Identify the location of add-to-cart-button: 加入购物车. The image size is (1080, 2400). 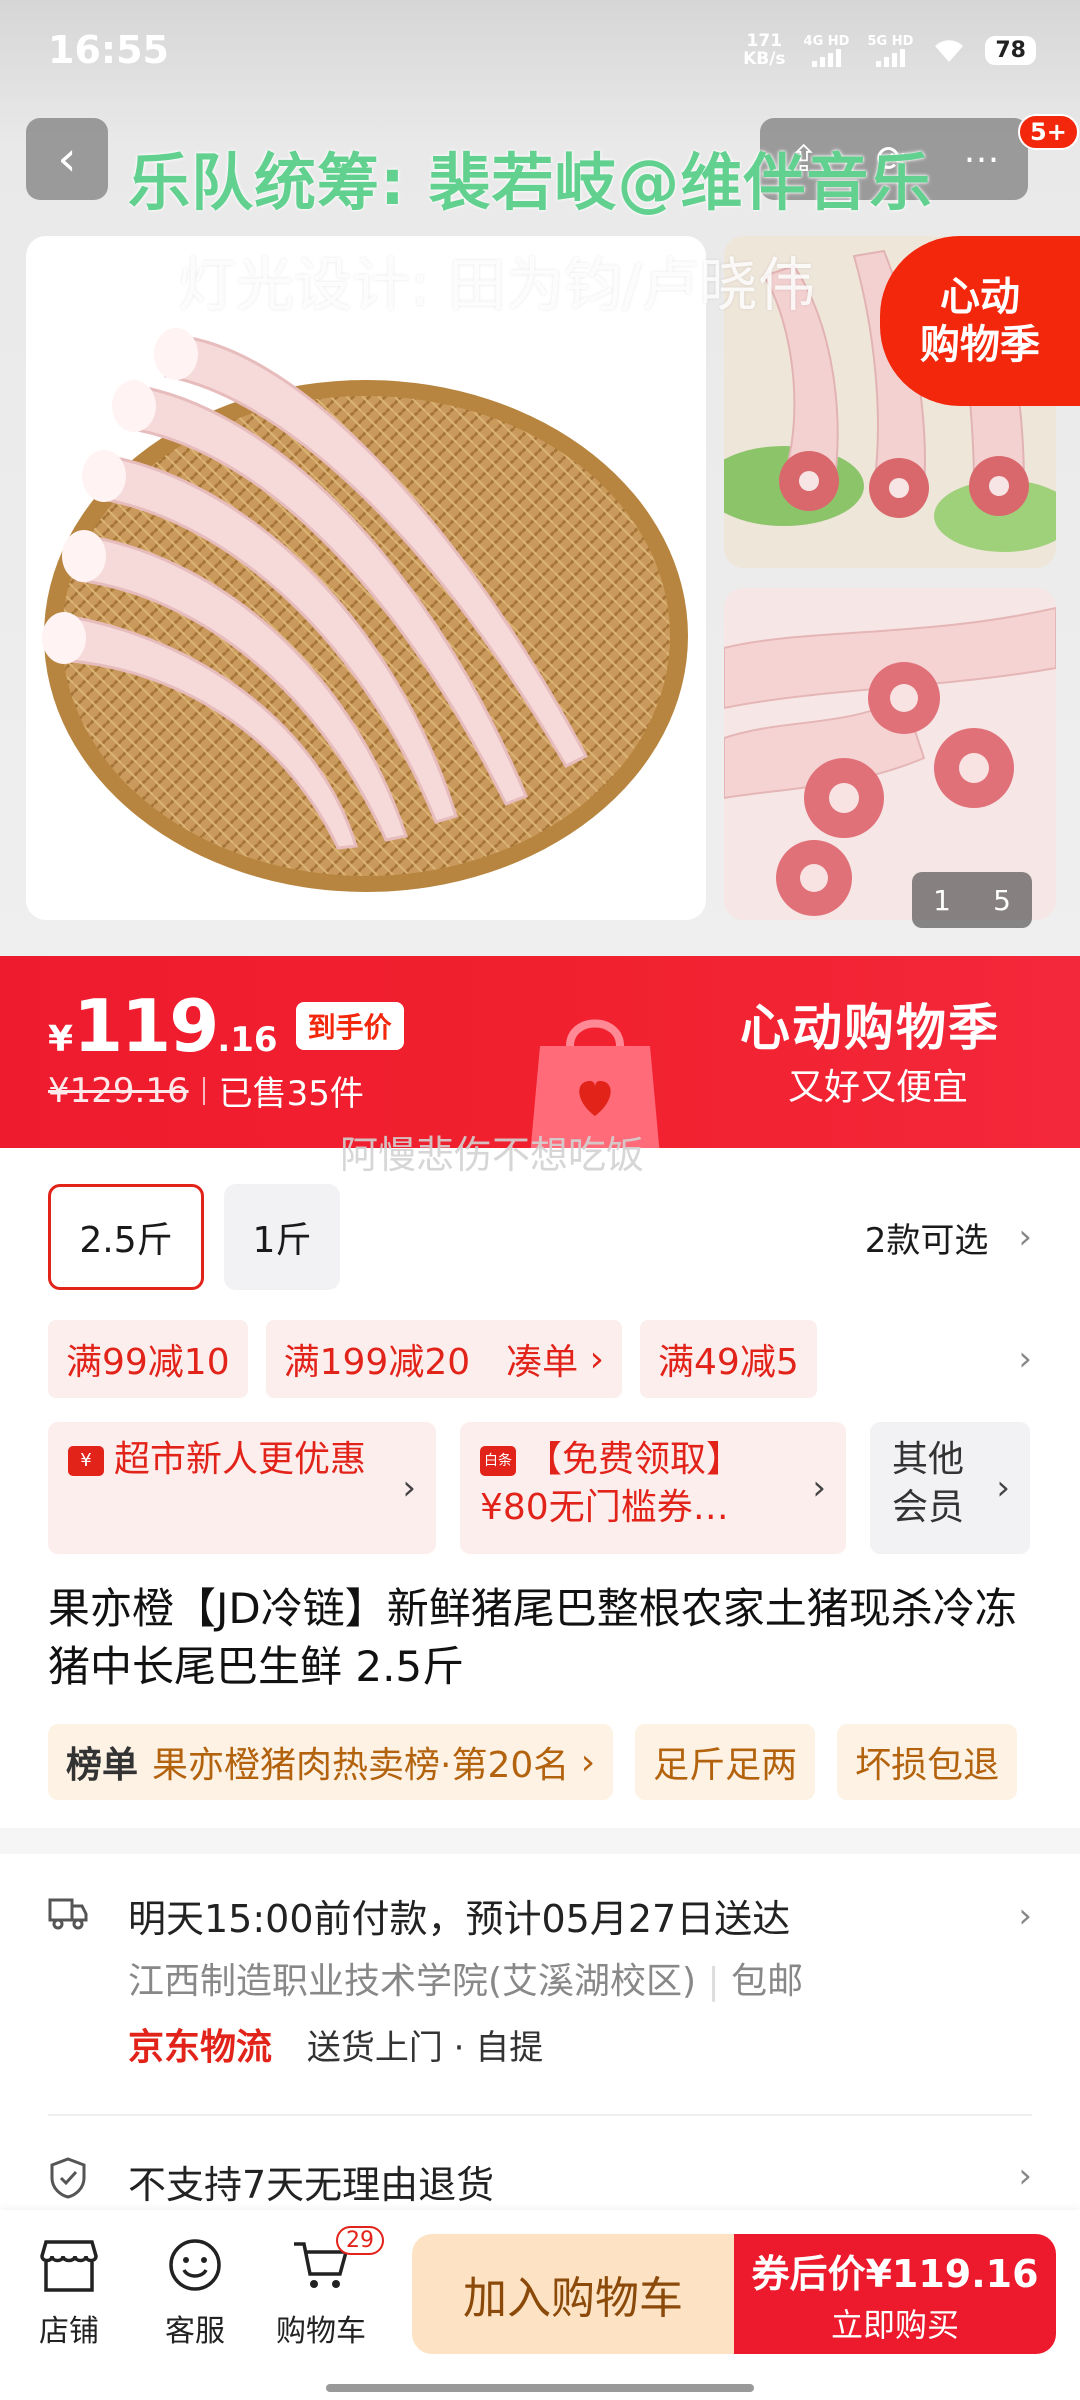
(573, 2294).